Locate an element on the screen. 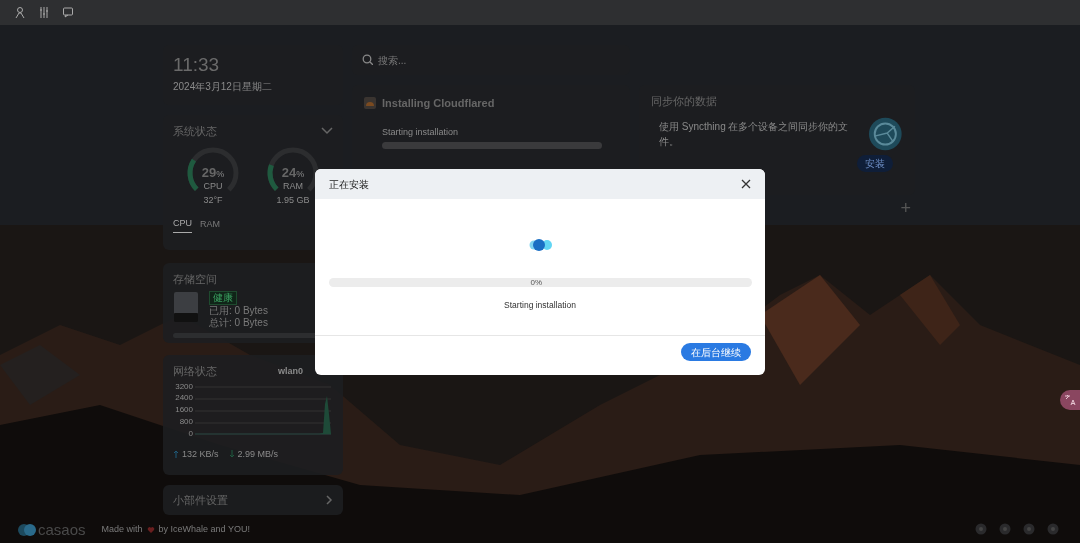 The image size is (1080, 543). axis-label: 800 is located at coordinates (186, 421).